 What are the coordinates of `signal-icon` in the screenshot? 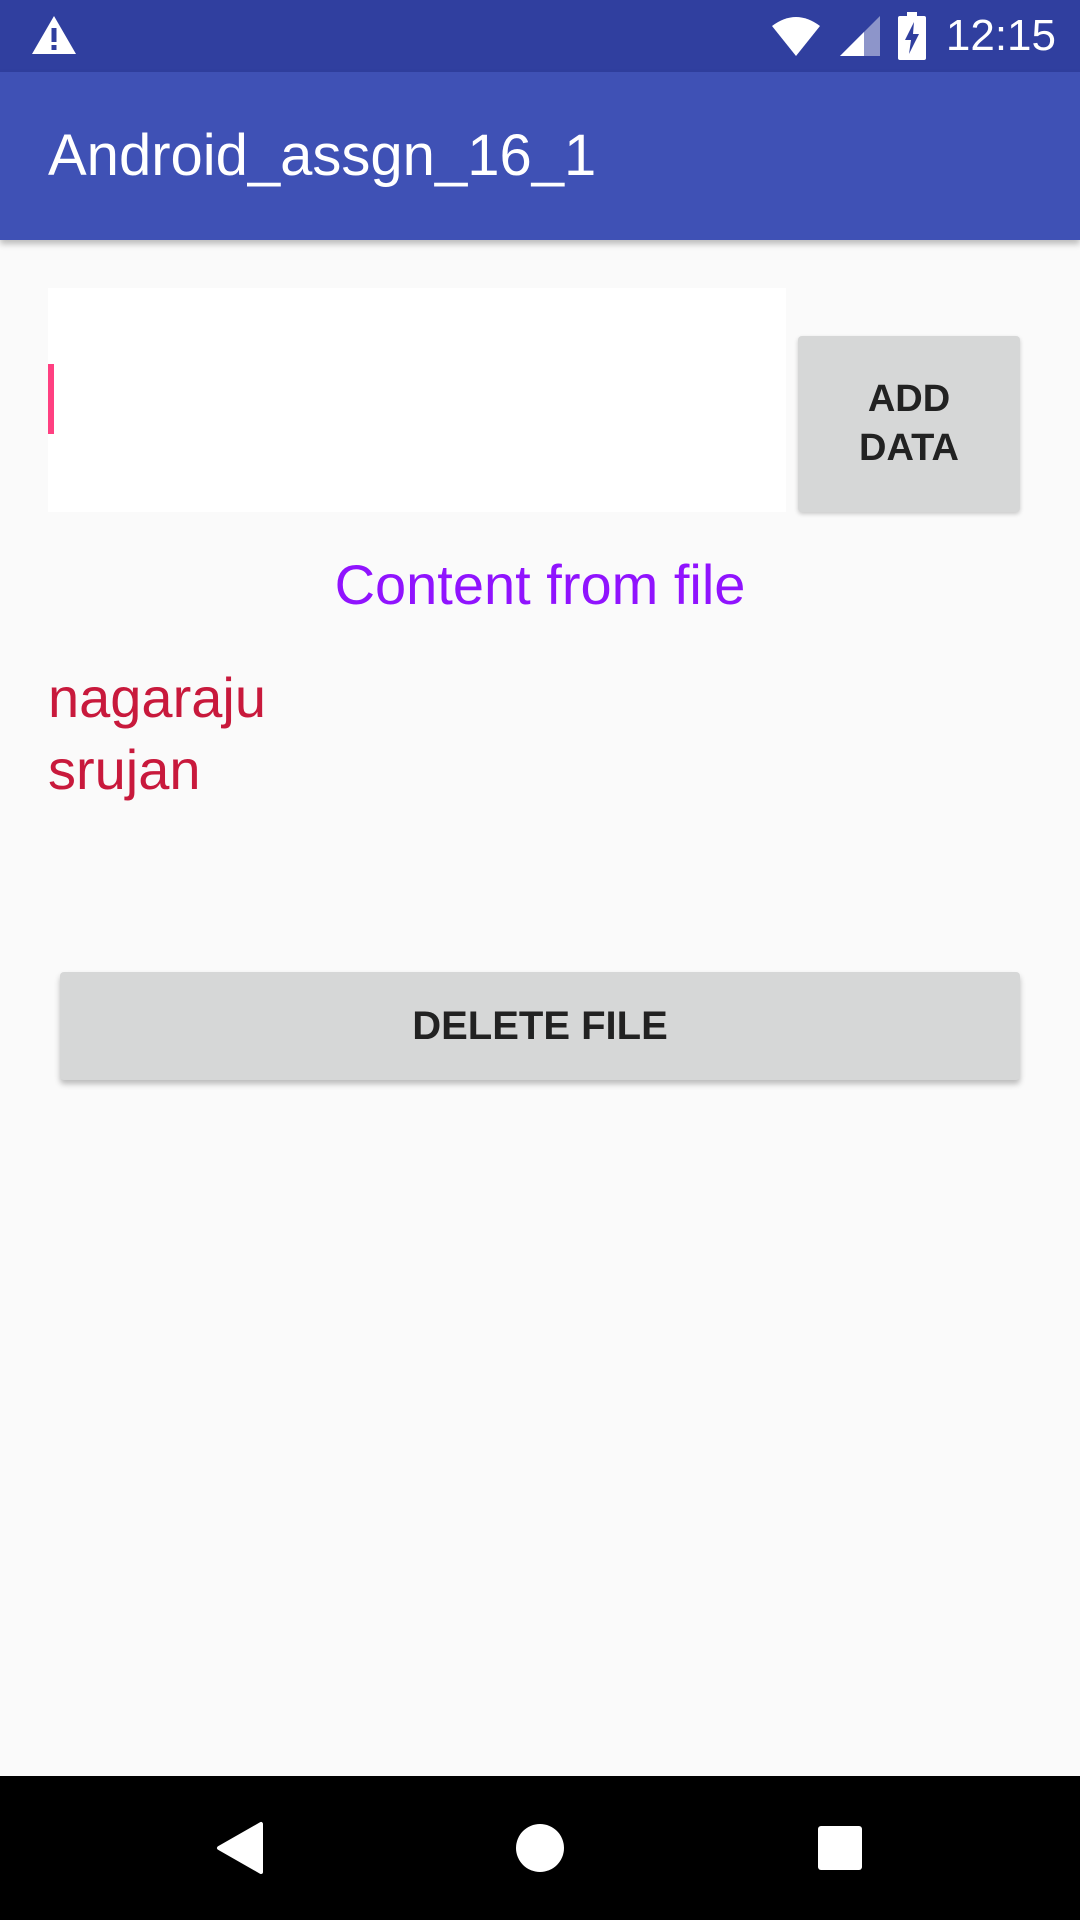 It's located at (859, 36).